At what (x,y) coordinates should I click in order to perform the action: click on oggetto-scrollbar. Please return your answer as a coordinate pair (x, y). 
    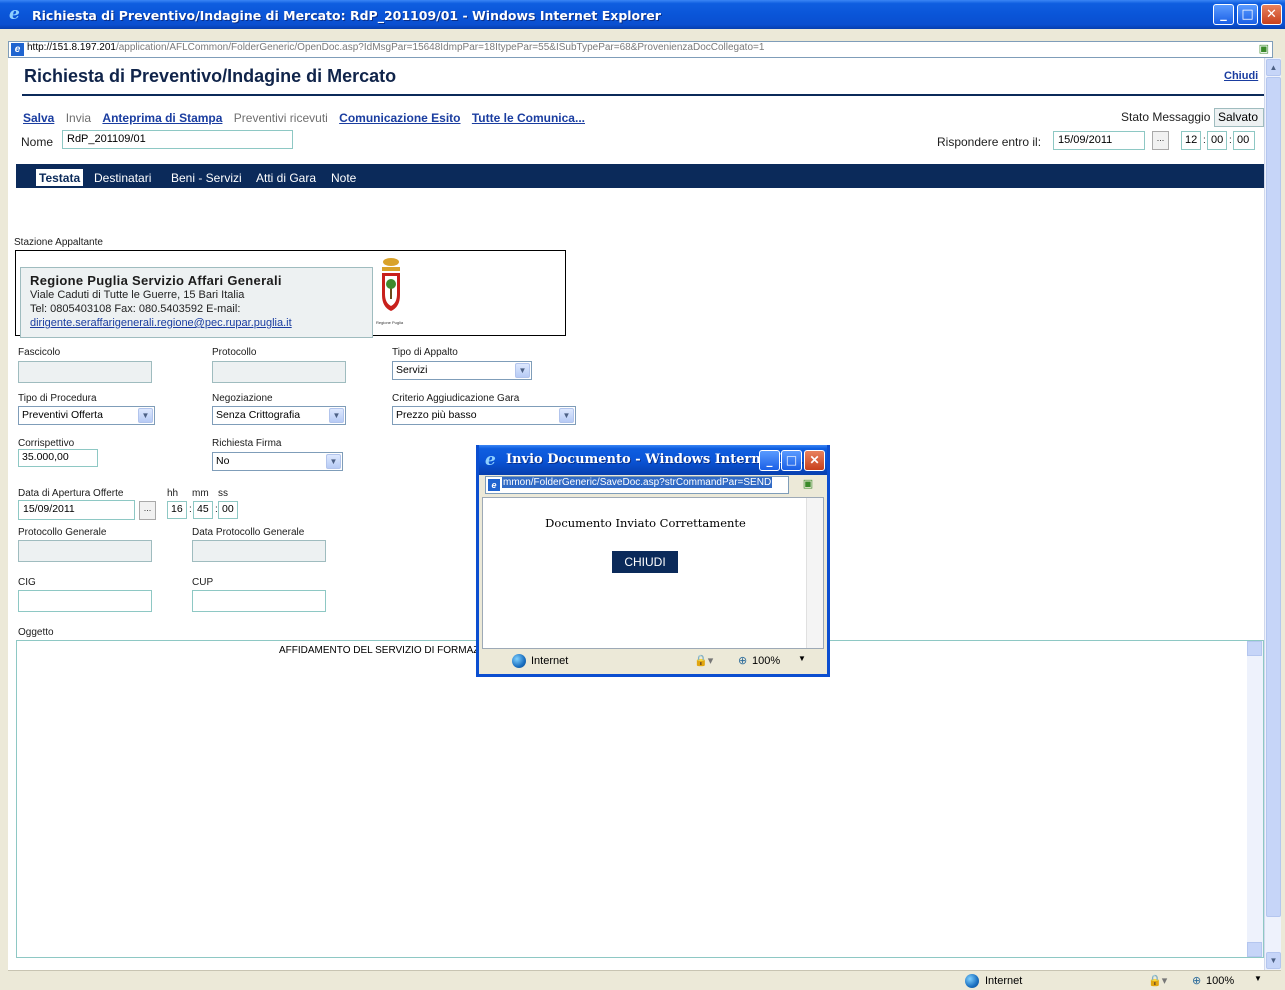
    Looking at the image, I should click on (1255, 799).